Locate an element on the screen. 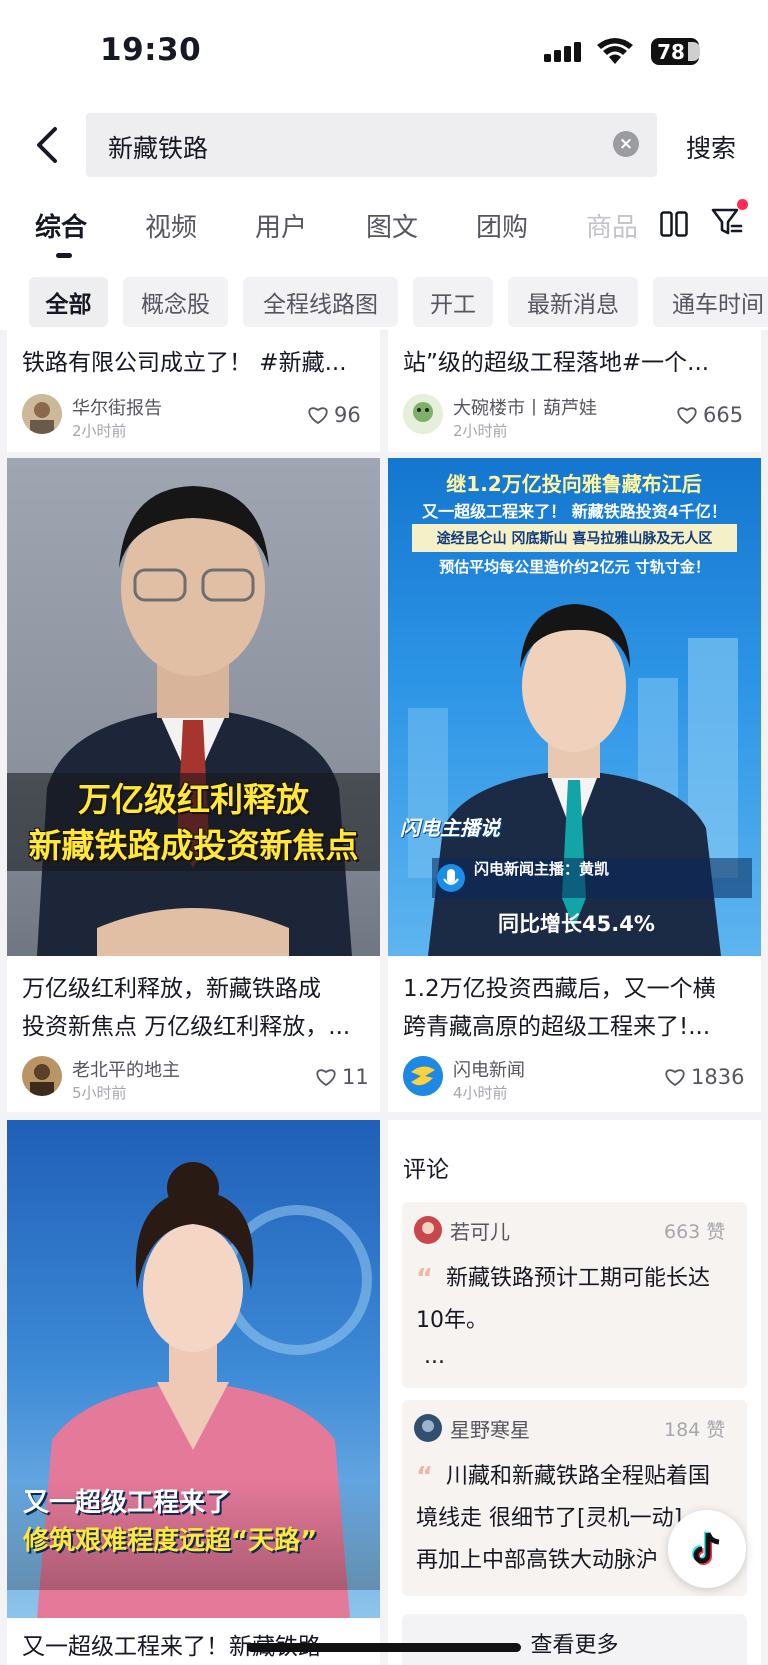 The width and height of the screenshot is (768, 1665). battery-indicator: 78 is located at coordinates (675, 51).